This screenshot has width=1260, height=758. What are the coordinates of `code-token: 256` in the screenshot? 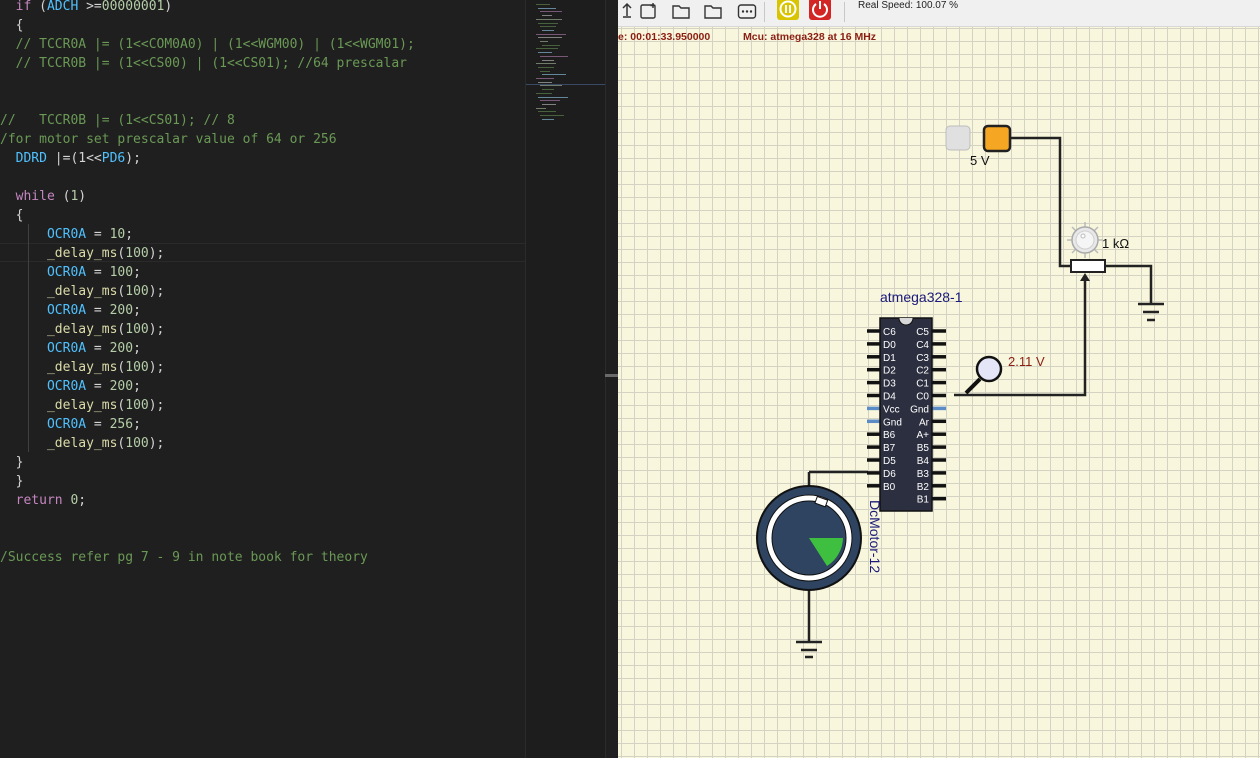 It's located at (121, 424).